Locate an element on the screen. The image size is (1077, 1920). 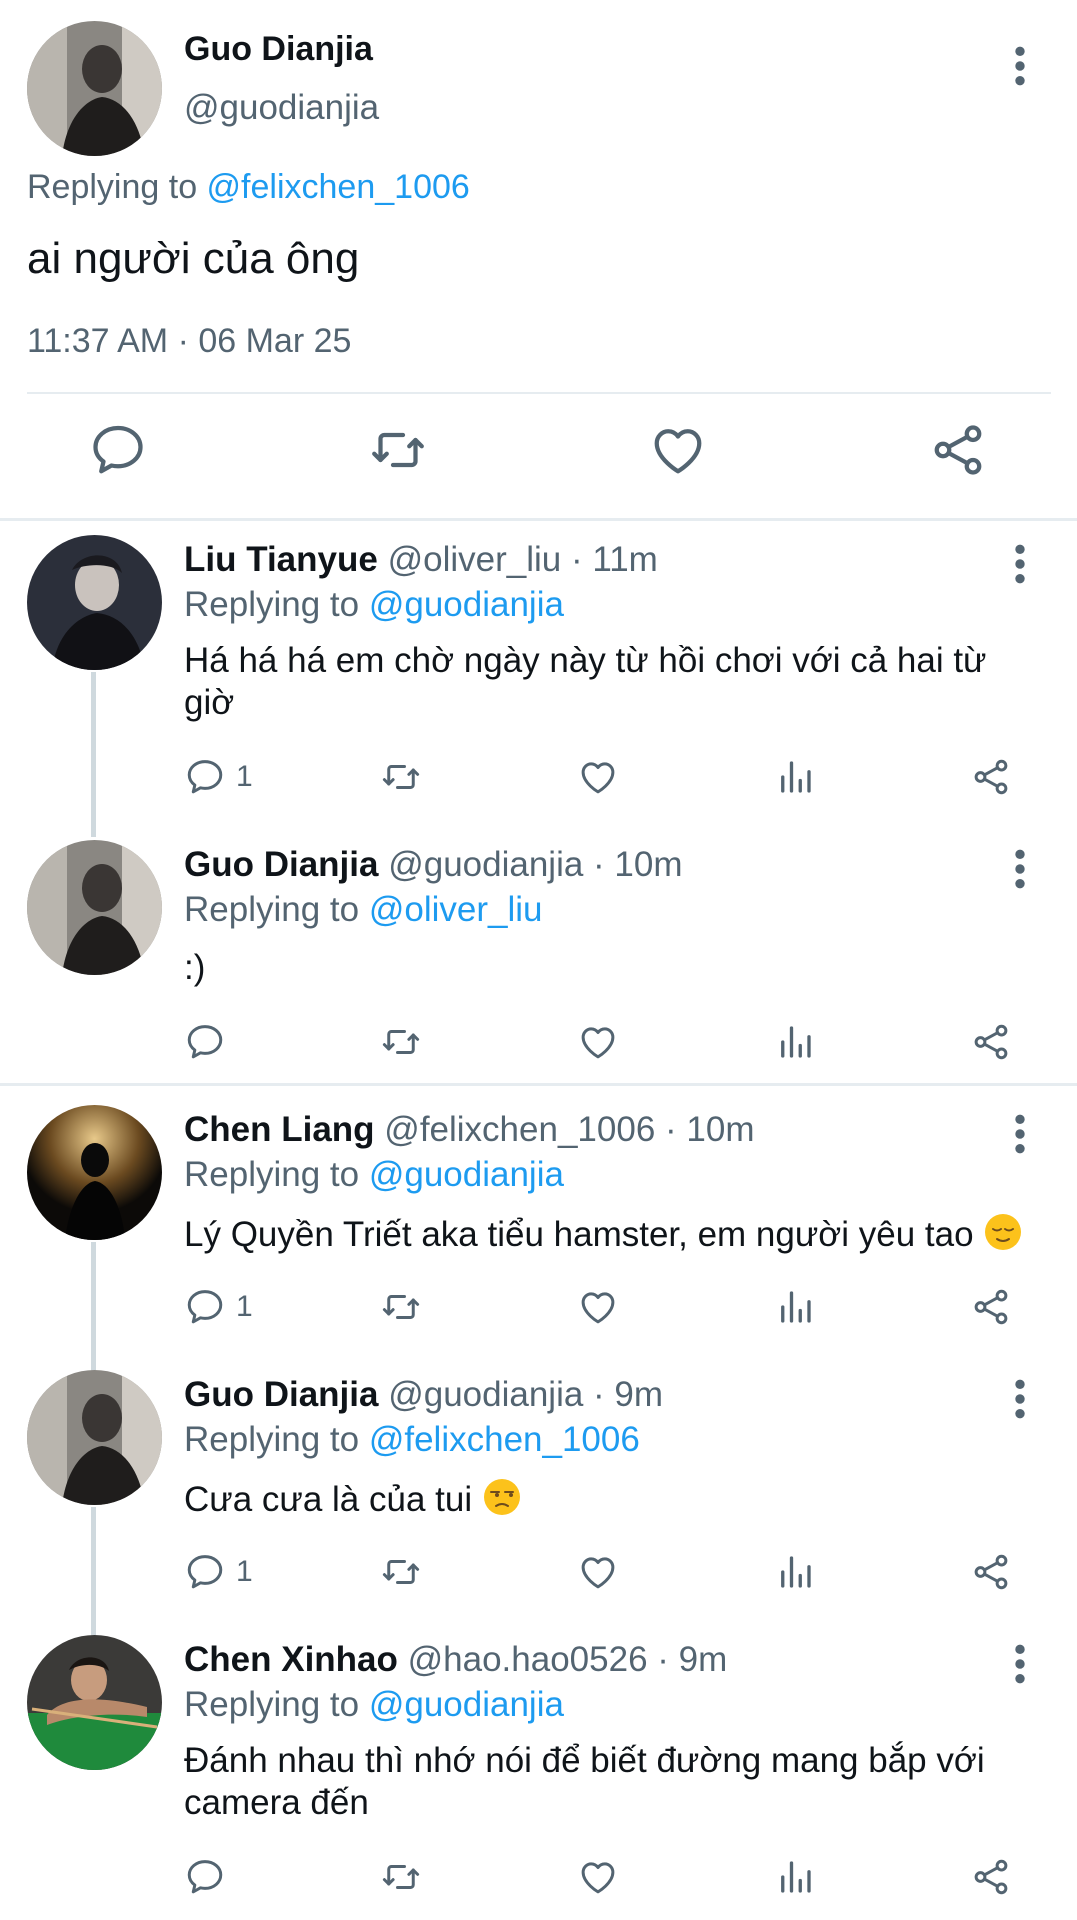
reply-actions is located at coordinates (604, 1880).